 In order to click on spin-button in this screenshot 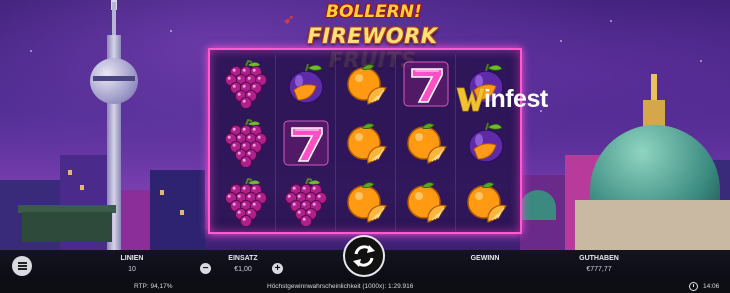, I will do `click(364, 256)`.